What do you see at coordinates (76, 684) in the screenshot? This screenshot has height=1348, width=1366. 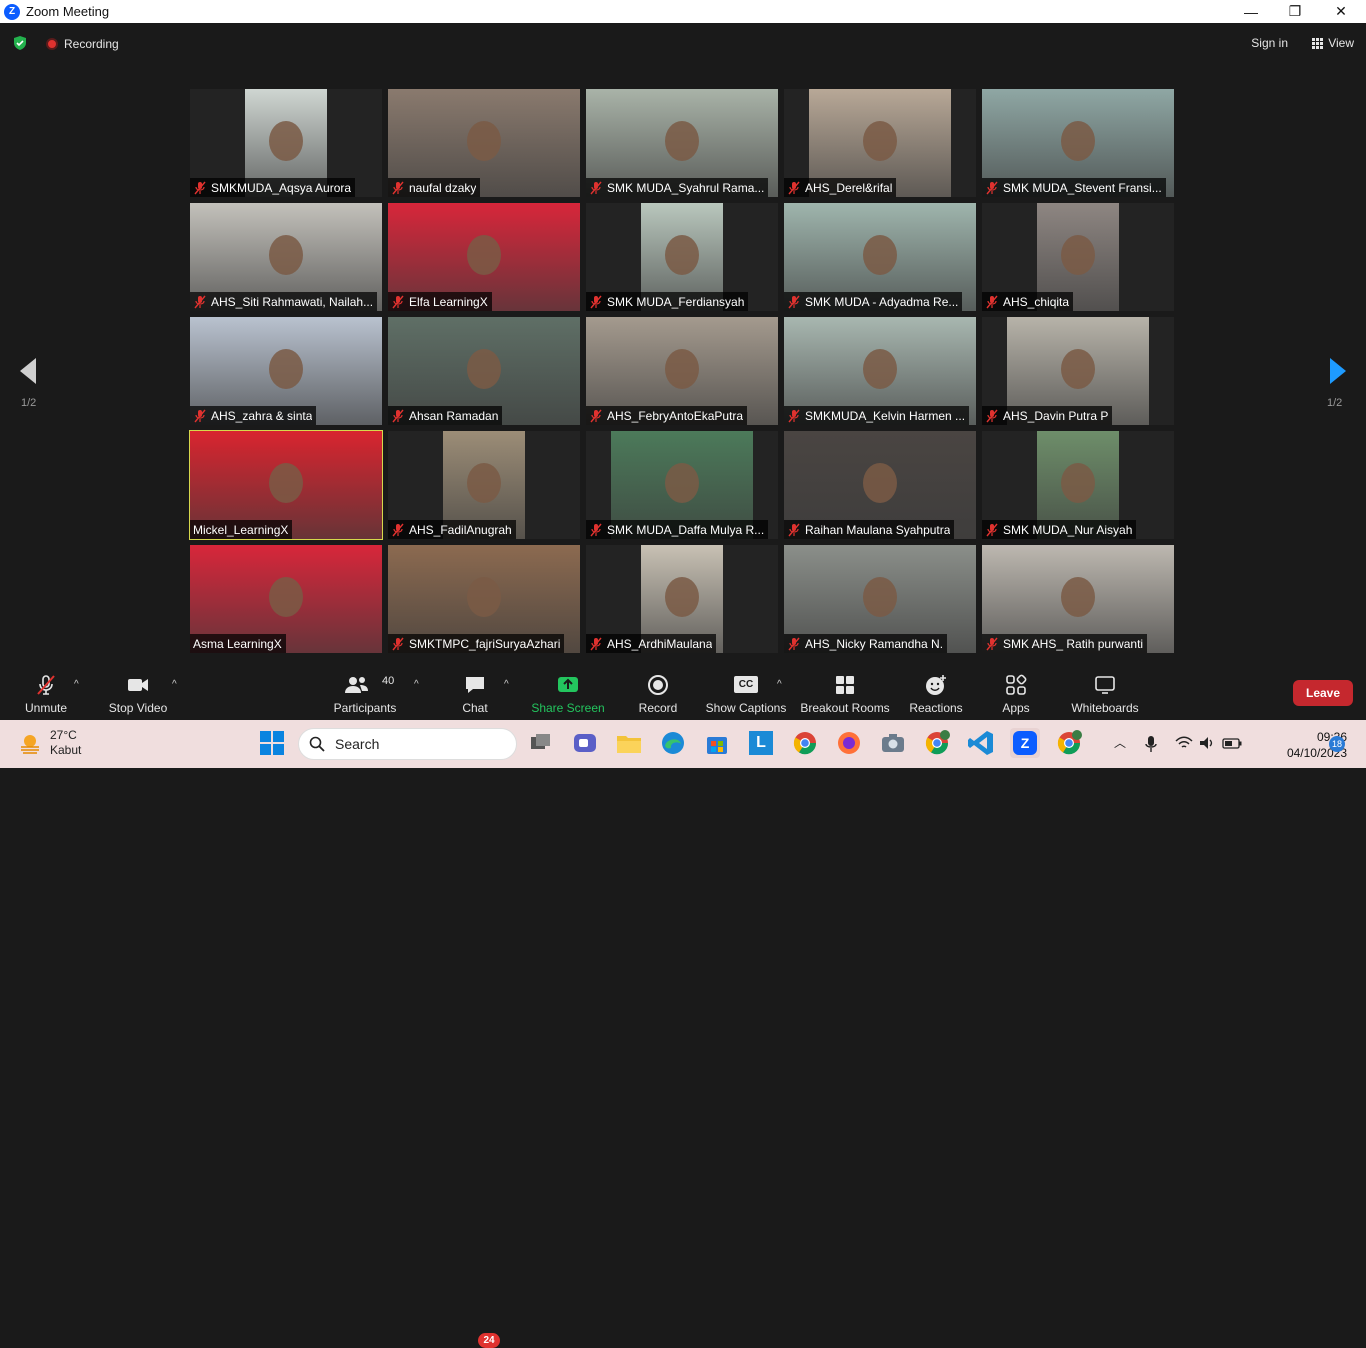 I see `audio-options-caret: ^` at bounding box center [76, 684].